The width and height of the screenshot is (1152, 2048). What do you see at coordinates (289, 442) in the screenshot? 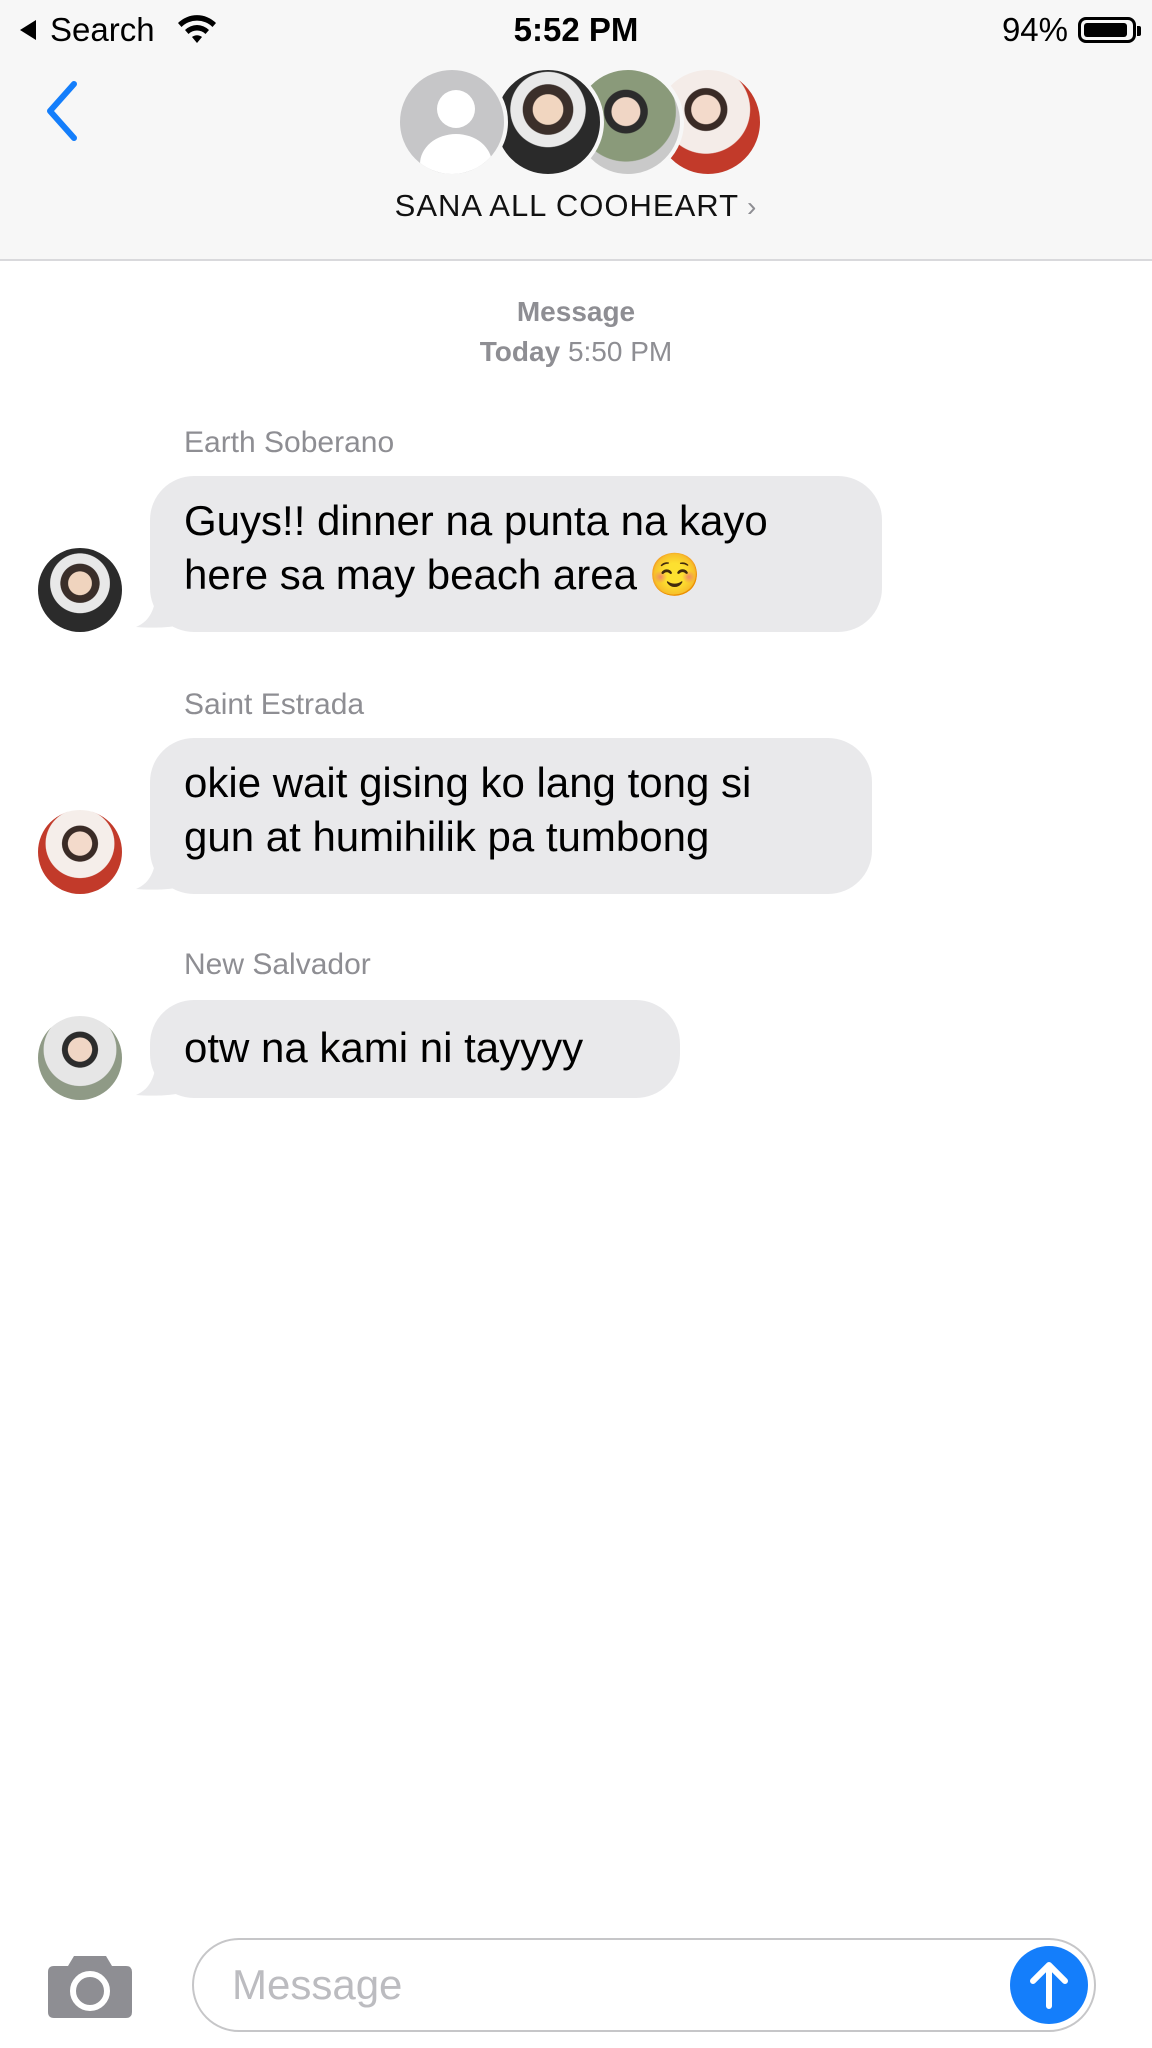
I see `sender-name: Earth Soberano` at bounding box center [289, 442].